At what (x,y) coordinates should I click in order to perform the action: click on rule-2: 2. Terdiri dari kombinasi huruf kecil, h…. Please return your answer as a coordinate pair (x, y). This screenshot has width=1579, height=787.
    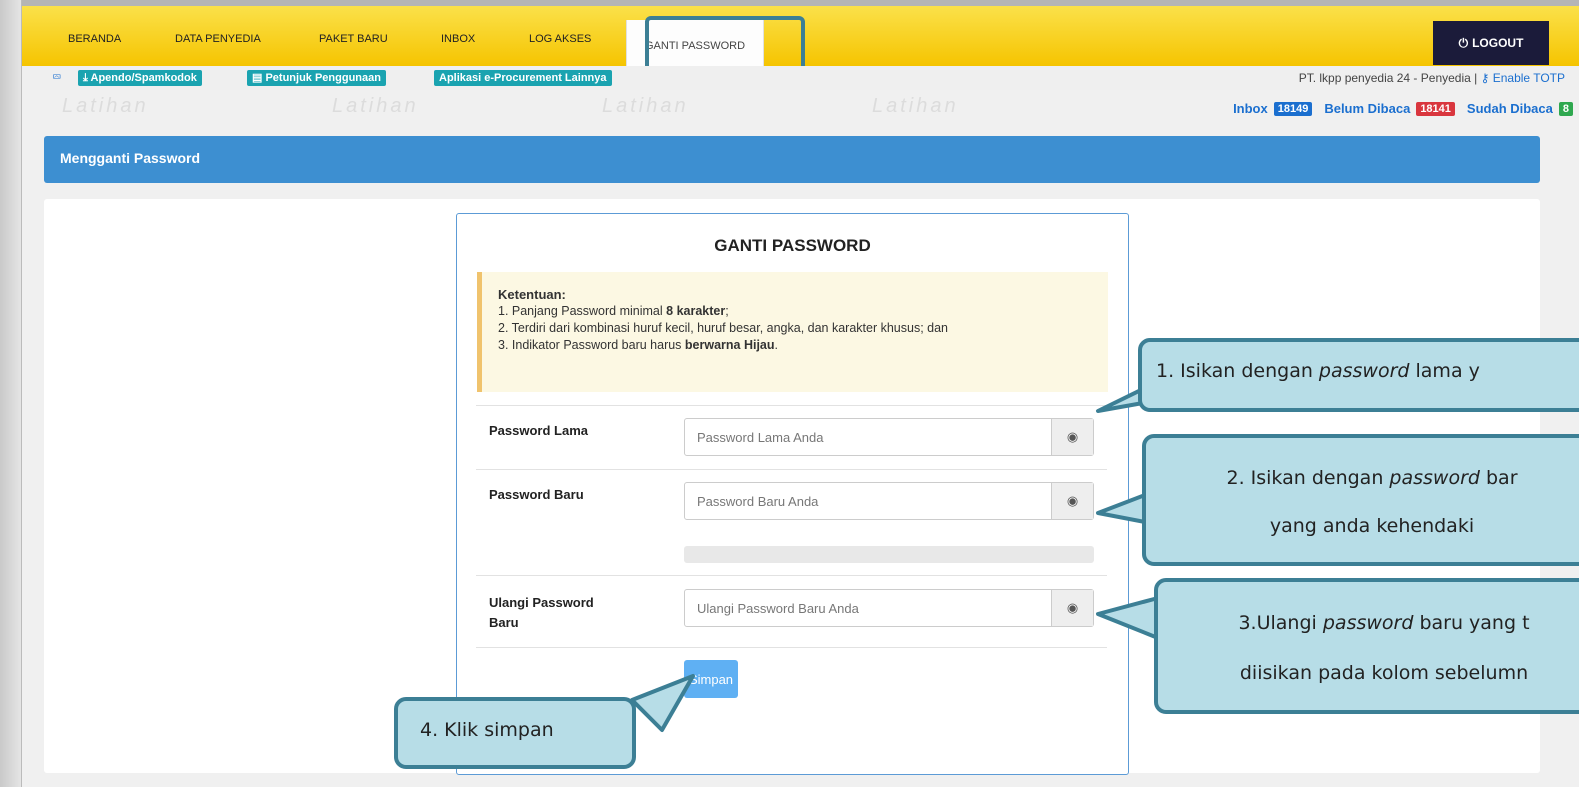
    Looking at the image, I should click on (723, 328).